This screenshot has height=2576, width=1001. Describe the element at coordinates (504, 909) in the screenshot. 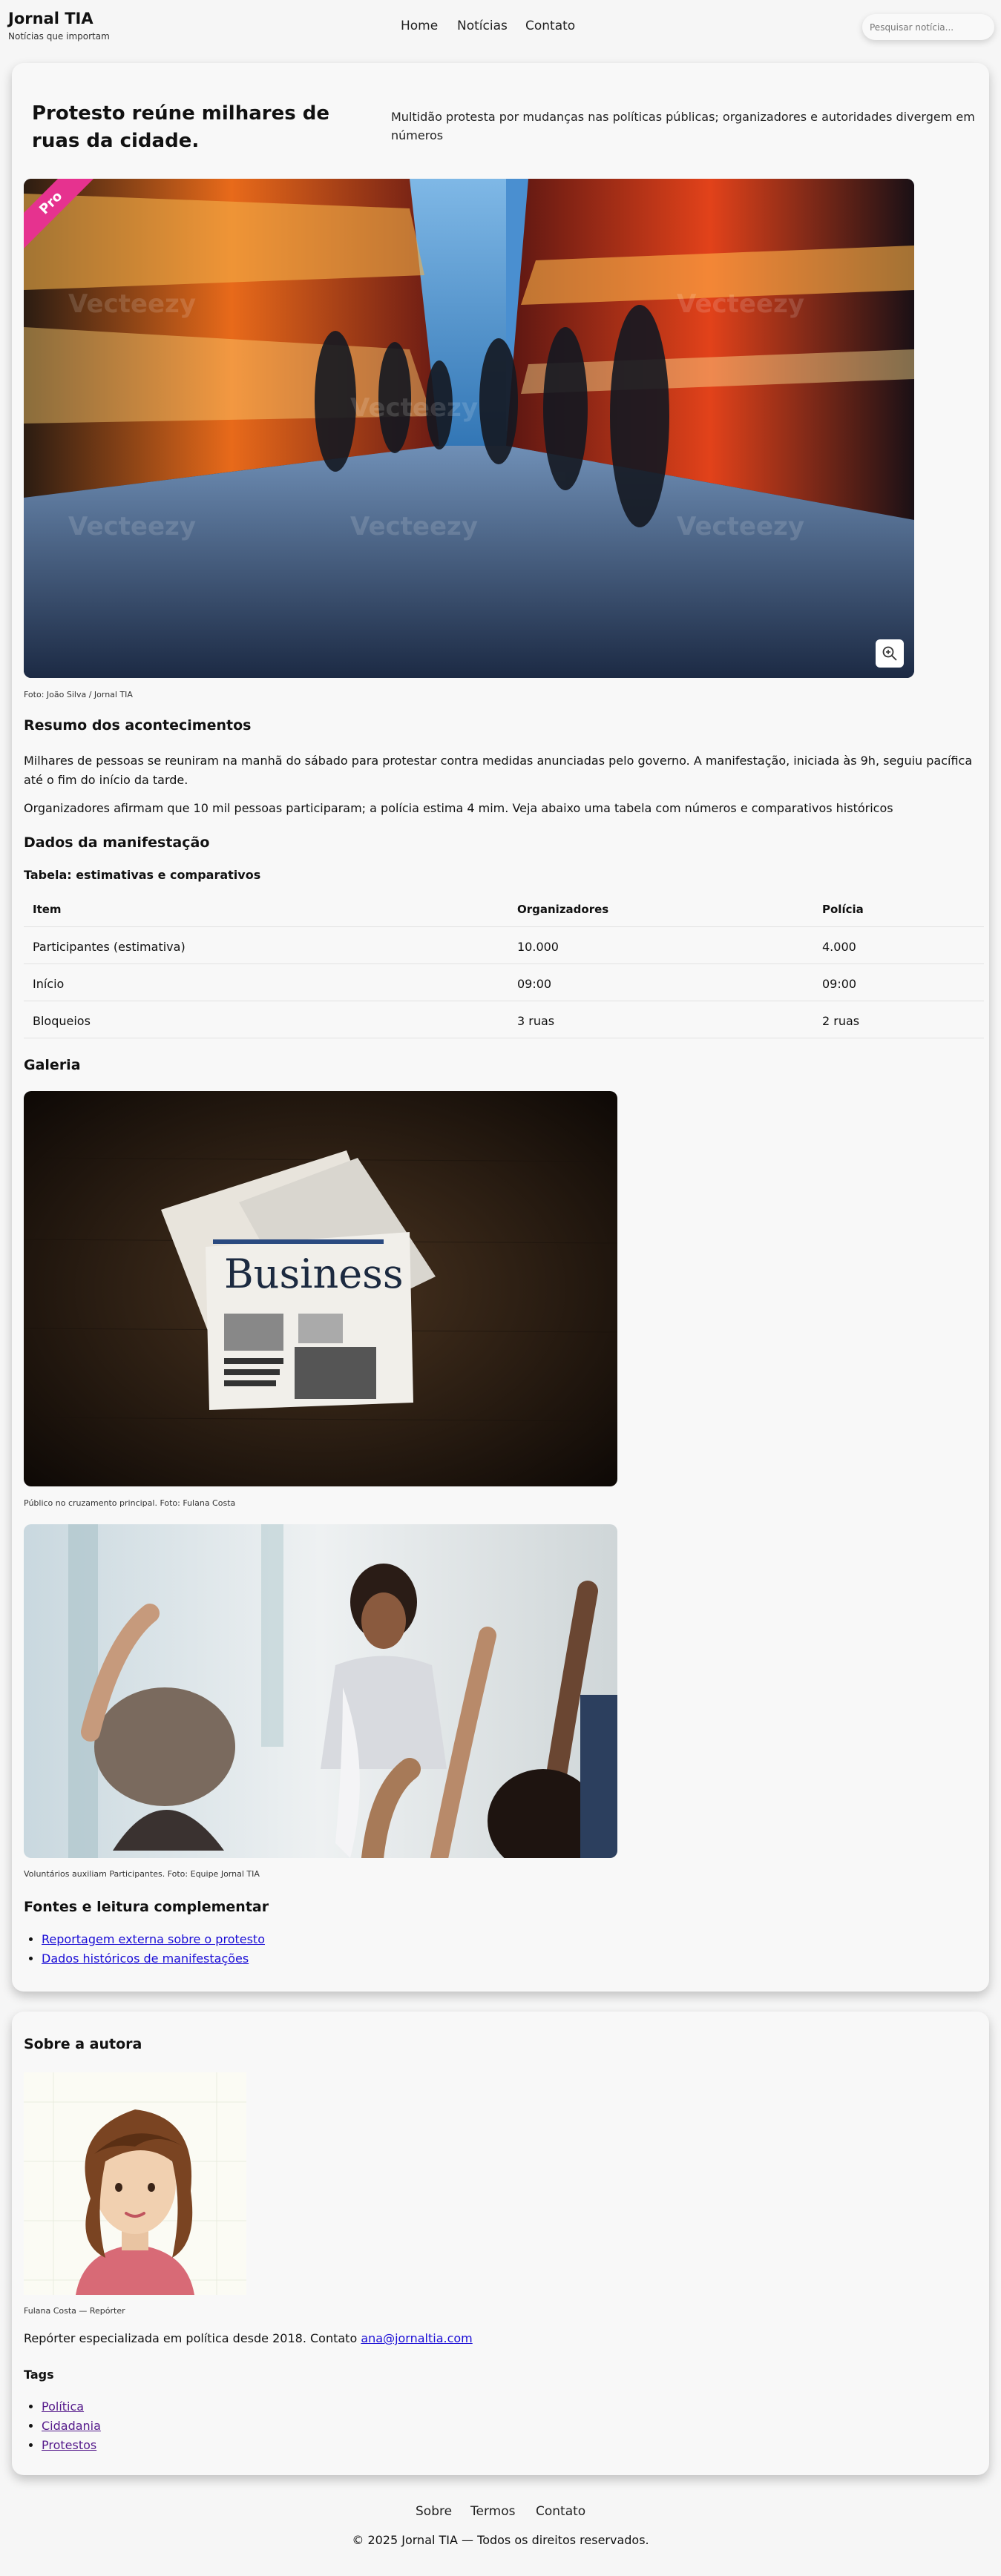

I see `table-header-row: Item Organizadores Polícia` at that location.